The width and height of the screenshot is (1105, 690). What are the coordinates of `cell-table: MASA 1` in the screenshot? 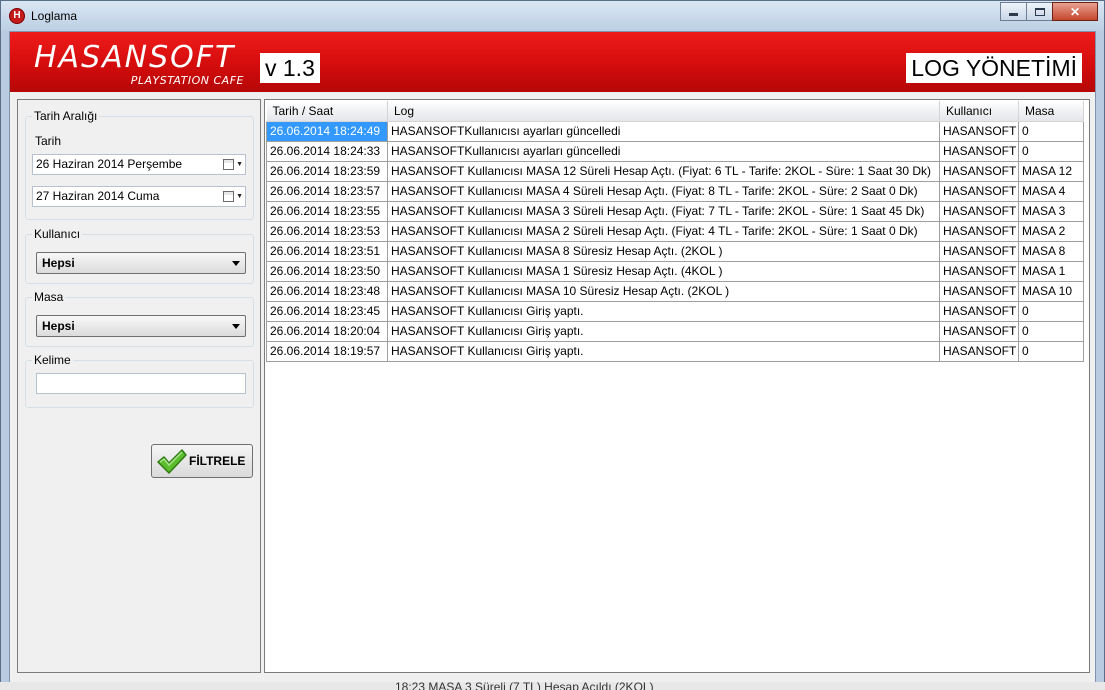 It's located at (1051, 271).